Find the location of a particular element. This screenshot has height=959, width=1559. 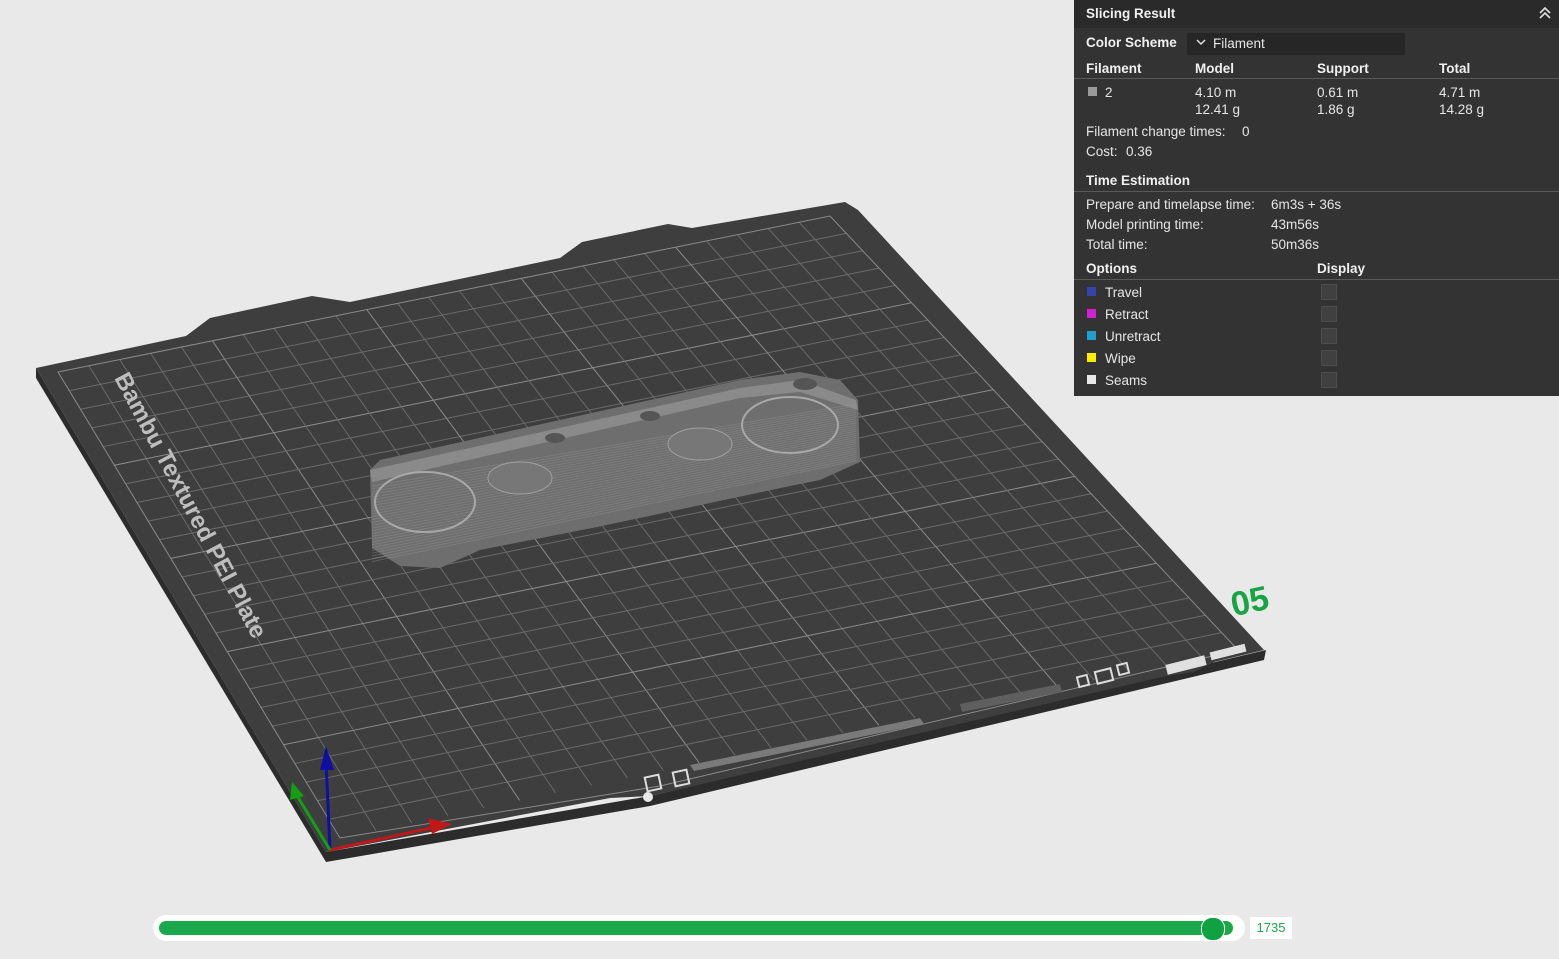

support-weight: 1.86 g is located at coordinates (1336, 109).